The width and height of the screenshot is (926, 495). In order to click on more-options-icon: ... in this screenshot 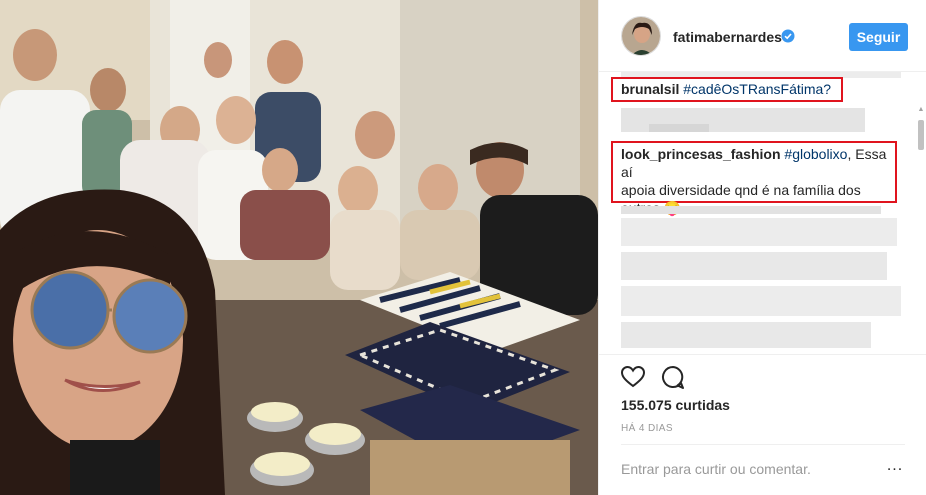, I will do `click(895, 467)`.